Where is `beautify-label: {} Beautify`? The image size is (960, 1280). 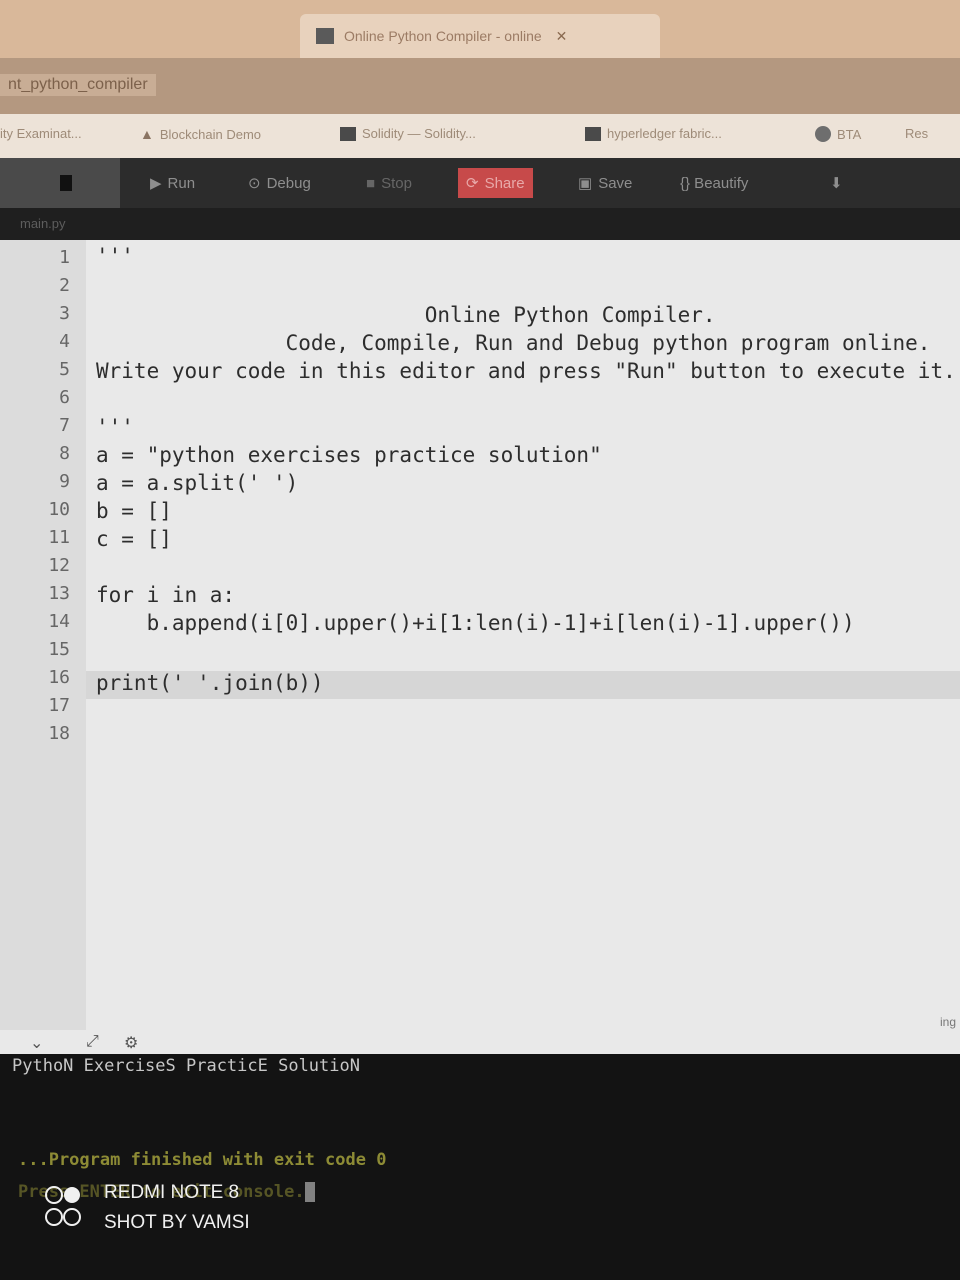
beautify-label: {} Beautify is located at coordinates (714, 183).